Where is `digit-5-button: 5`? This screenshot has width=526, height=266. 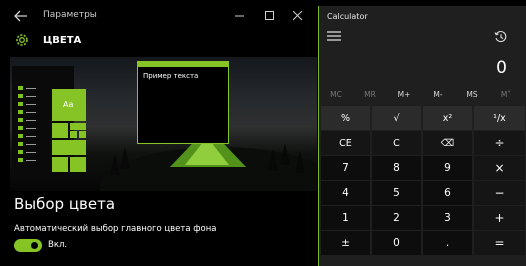
digit-5-button: 5 is located at coordinates (396, 193).